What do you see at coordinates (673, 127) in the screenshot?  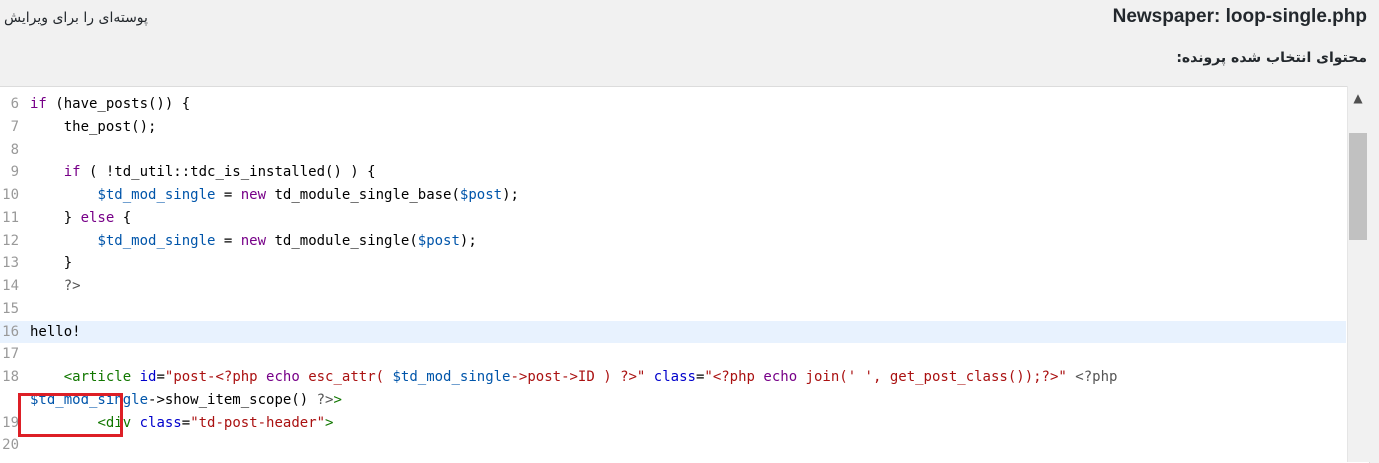 I see `code-line: 7 the_post();` at bounding box center [673, 127].